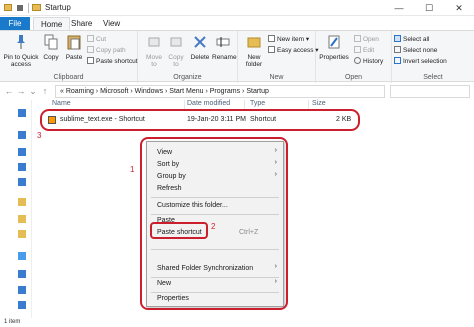 This screenshot has width=474, height=327. I want to click on paste-button: Paste, so click(74, 47).